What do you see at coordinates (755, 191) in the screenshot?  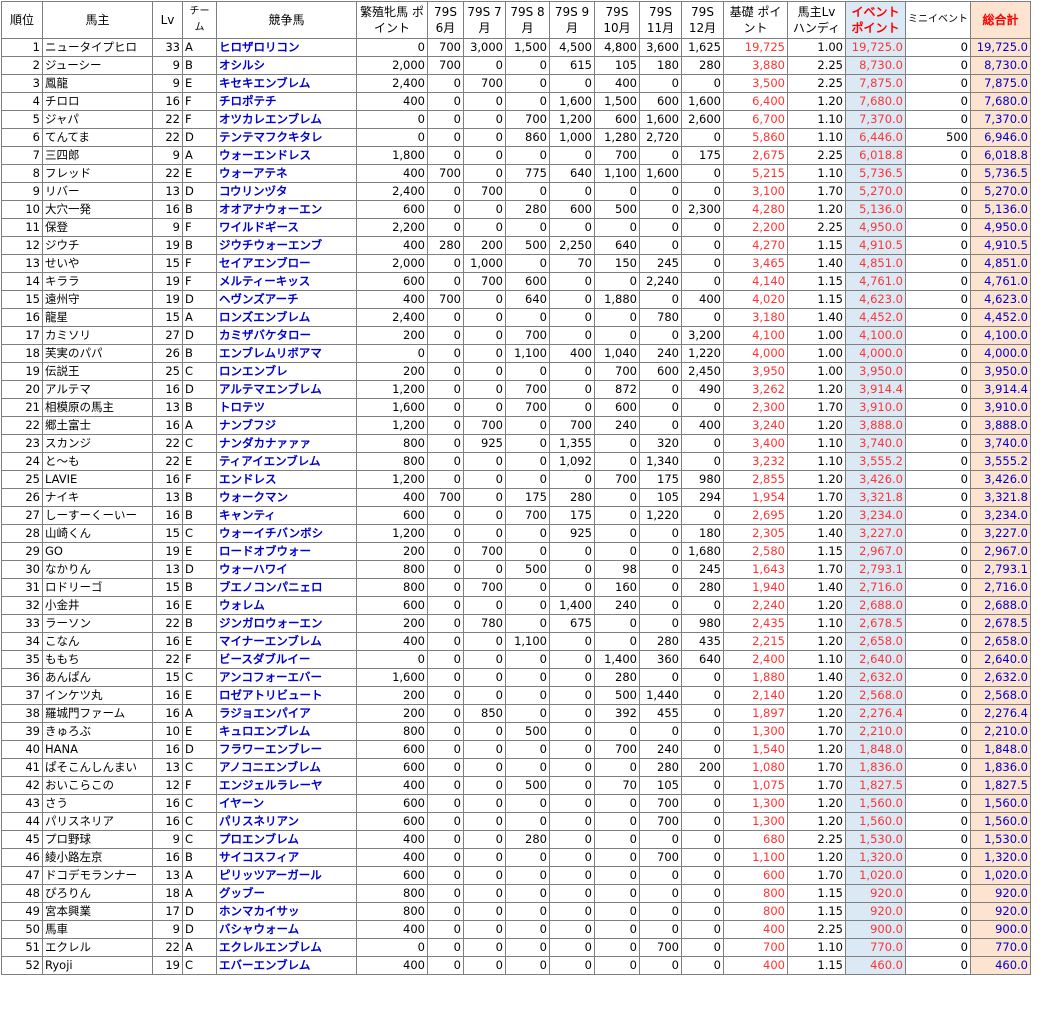 I see `base-points-cell: 3,100` at bounding box center [755, 191].